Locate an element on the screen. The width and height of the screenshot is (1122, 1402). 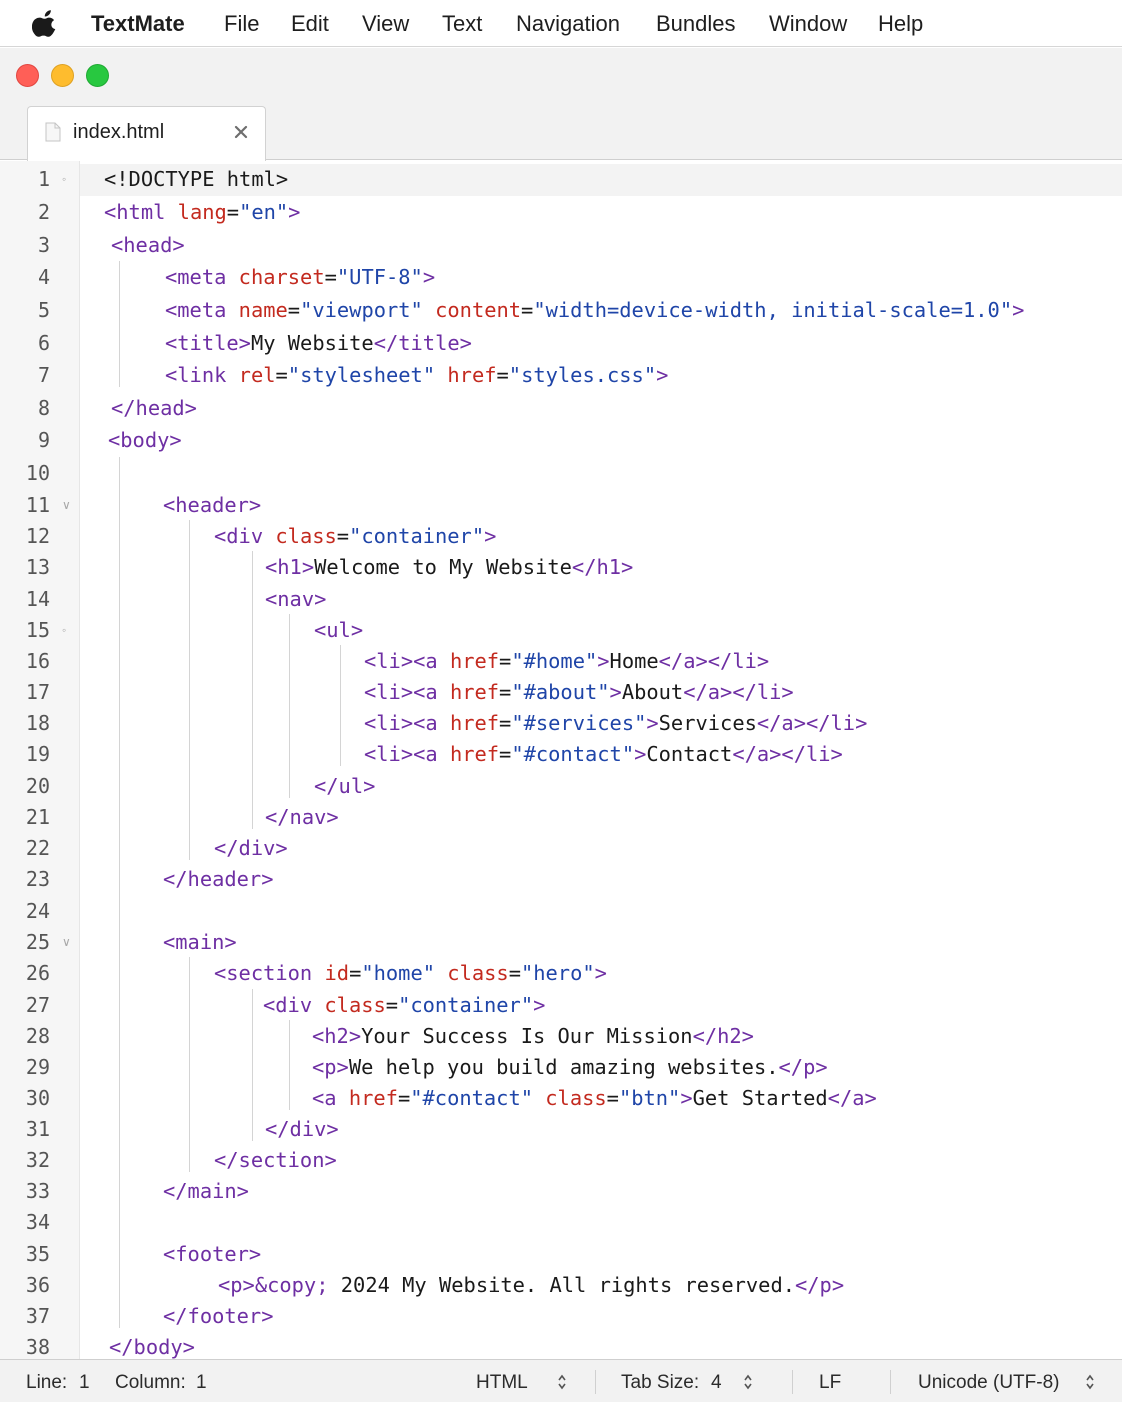
code-line: </section> is located at coordinates (275, 1160).